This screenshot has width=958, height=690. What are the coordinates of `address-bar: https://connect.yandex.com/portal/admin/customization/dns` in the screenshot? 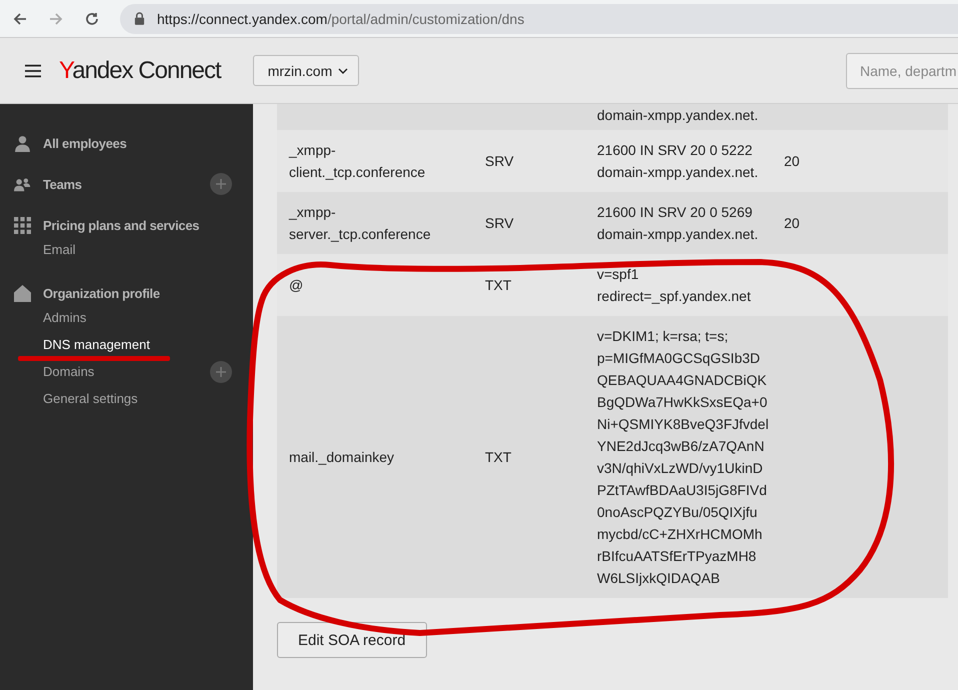 It's located at (539, 19).